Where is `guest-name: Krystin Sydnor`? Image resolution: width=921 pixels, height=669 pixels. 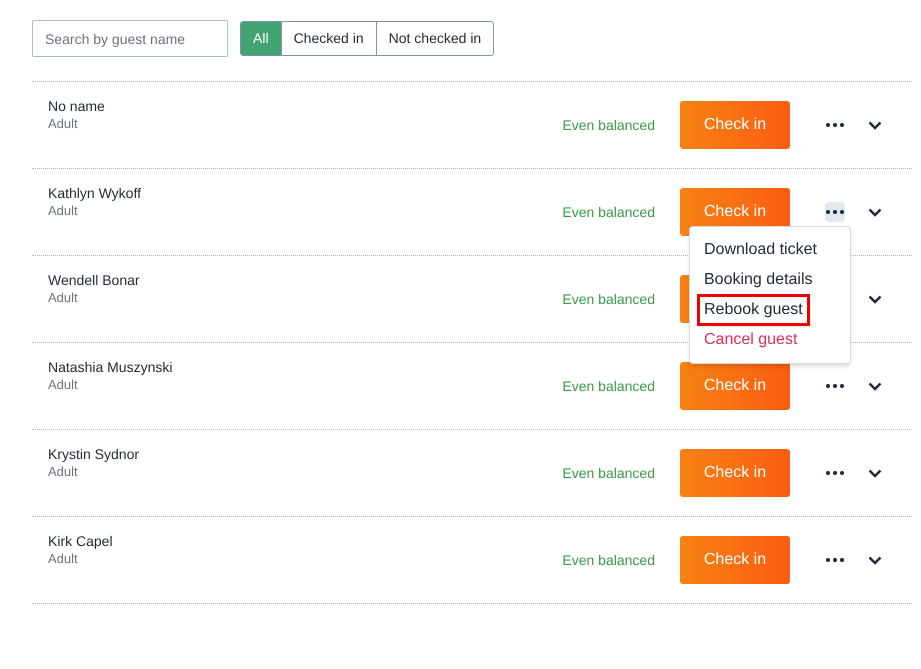
guest-name: Krystin Sydnor is located at coordinates (94, 454).